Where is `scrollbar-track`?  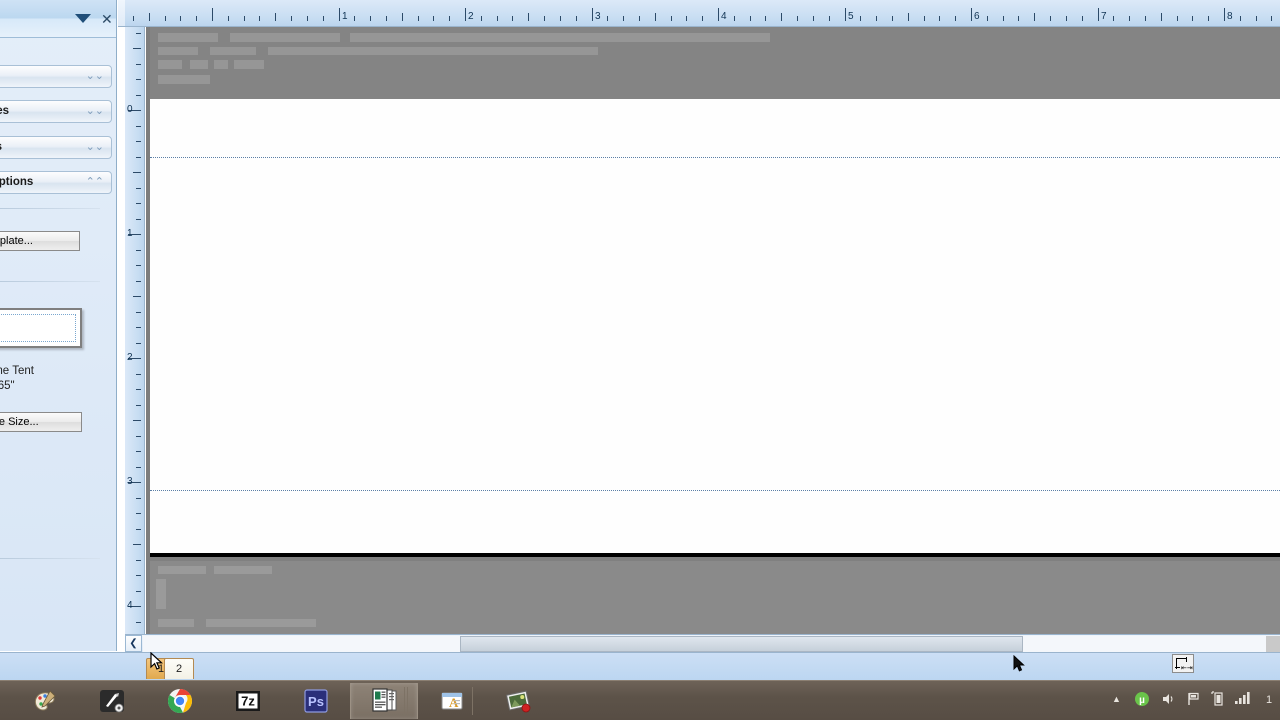 scrollbar-track is located at coordinates (711, 644).